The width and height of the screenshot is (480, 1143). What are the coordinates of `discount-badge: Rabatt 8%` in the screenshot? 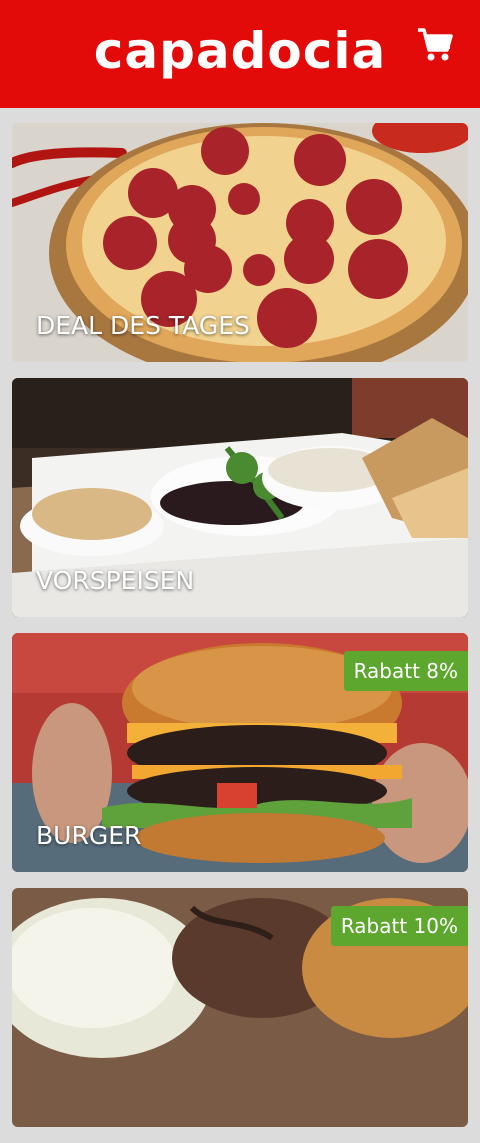 It's located at (405, 671).